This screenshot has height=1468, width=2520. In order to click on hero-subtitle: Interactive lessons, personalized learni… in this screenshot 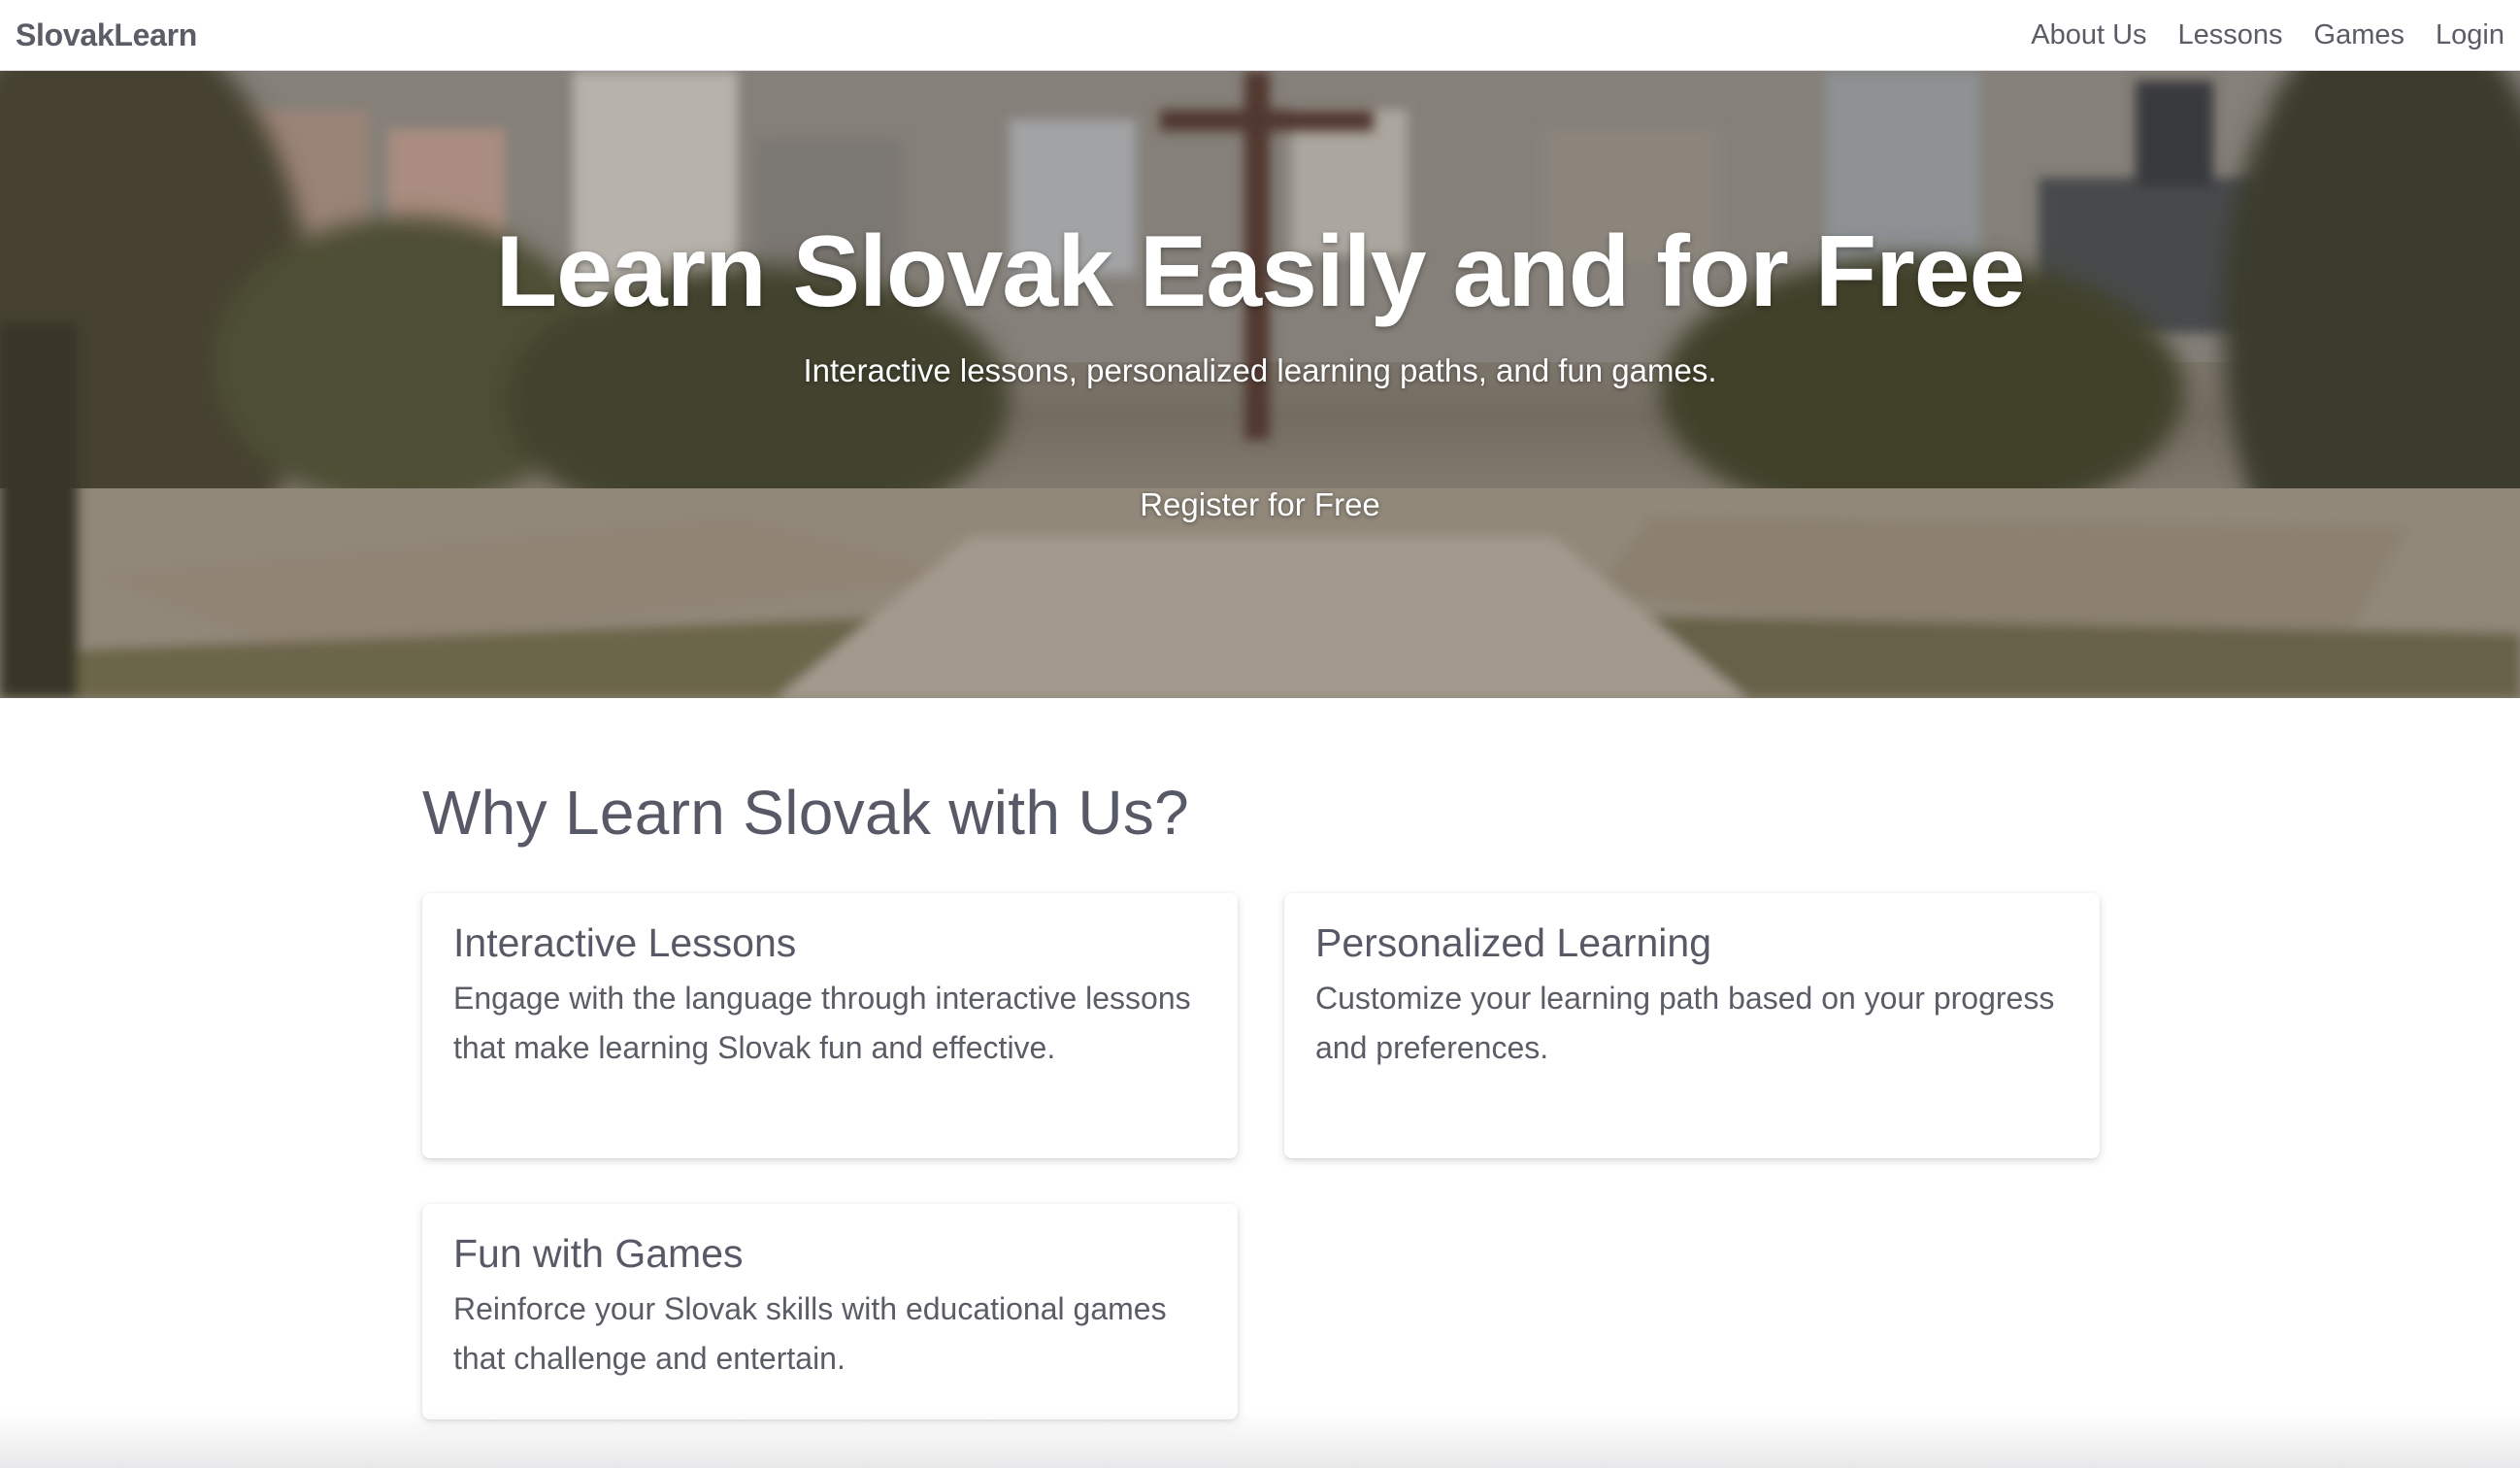, I will do `click(1260, 370)`.